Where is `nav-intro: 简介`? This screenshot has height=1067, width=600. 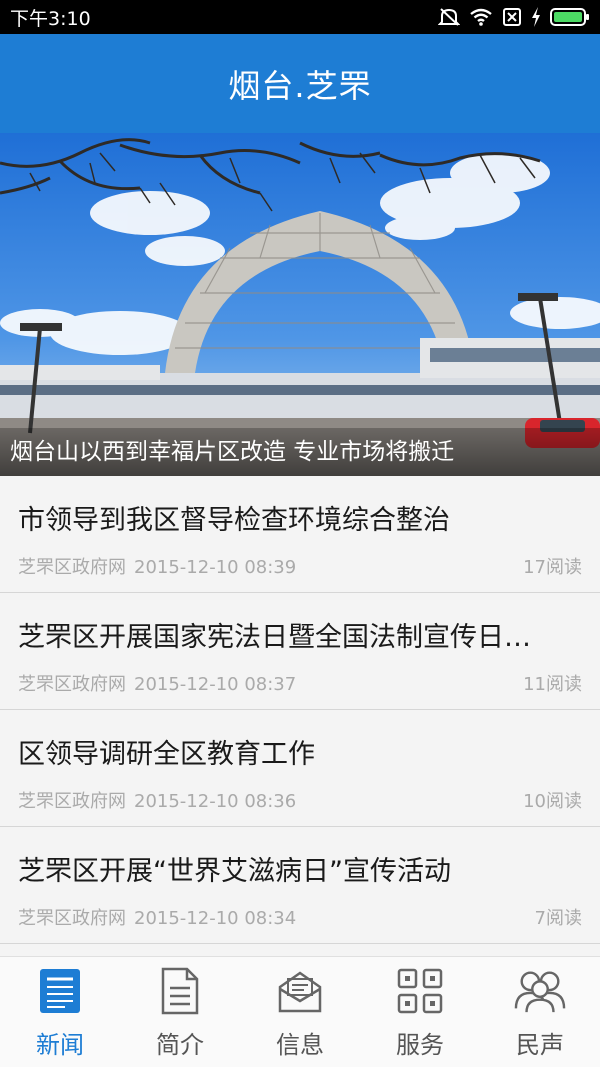
nav-intro: 简介 is located at coordinates (180, 1012).